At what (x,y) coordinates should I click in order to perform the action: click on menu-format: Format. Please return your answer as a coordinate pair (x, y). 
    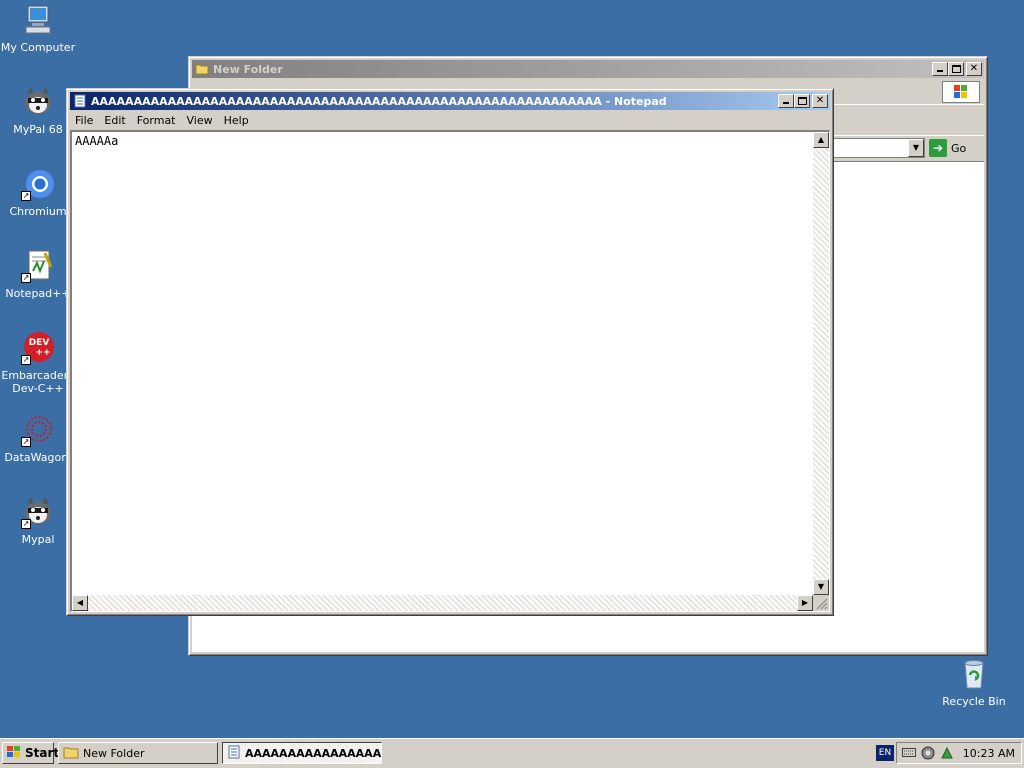
    Looking at the image, I should click on (157, 120).